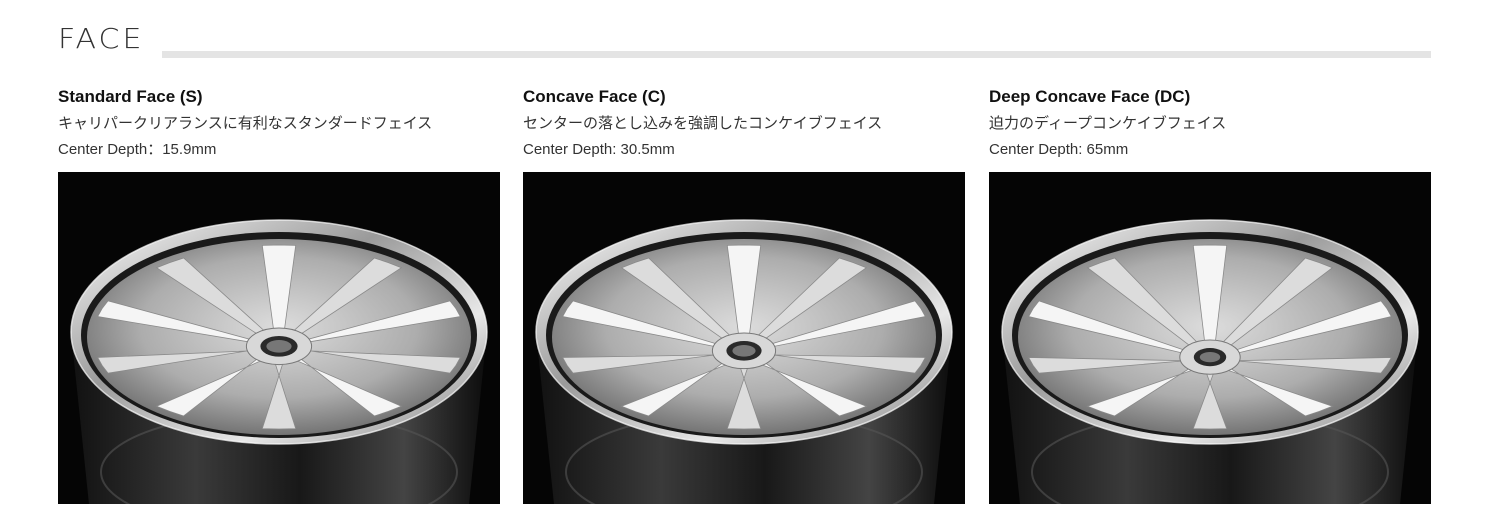 This screenshot has height=525, width=1488. Describe the element at coordinates (796, 54) in the screenshot. I see `section-divider` at that location.